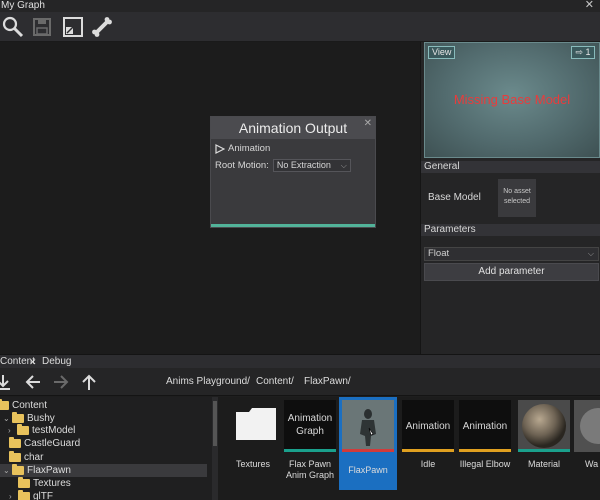 Image resolution: width=600 pixels, height=500 pixels. Describe the element at coordinates (102, 27) in the screenshot. I see `bone-icon` at that location.